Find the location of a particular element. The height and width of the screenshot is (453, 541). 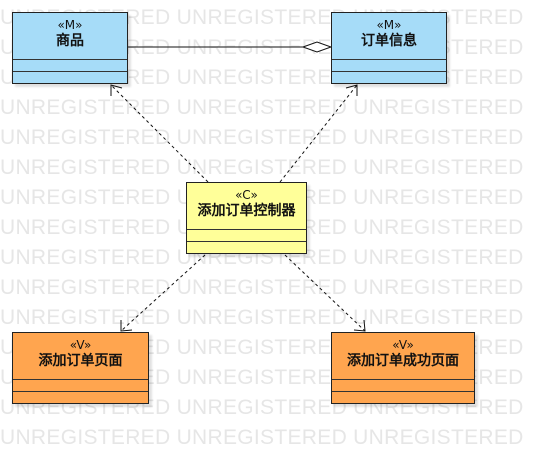

class-order-info: «M» 订单信息 is located at coordinates (389, 48).